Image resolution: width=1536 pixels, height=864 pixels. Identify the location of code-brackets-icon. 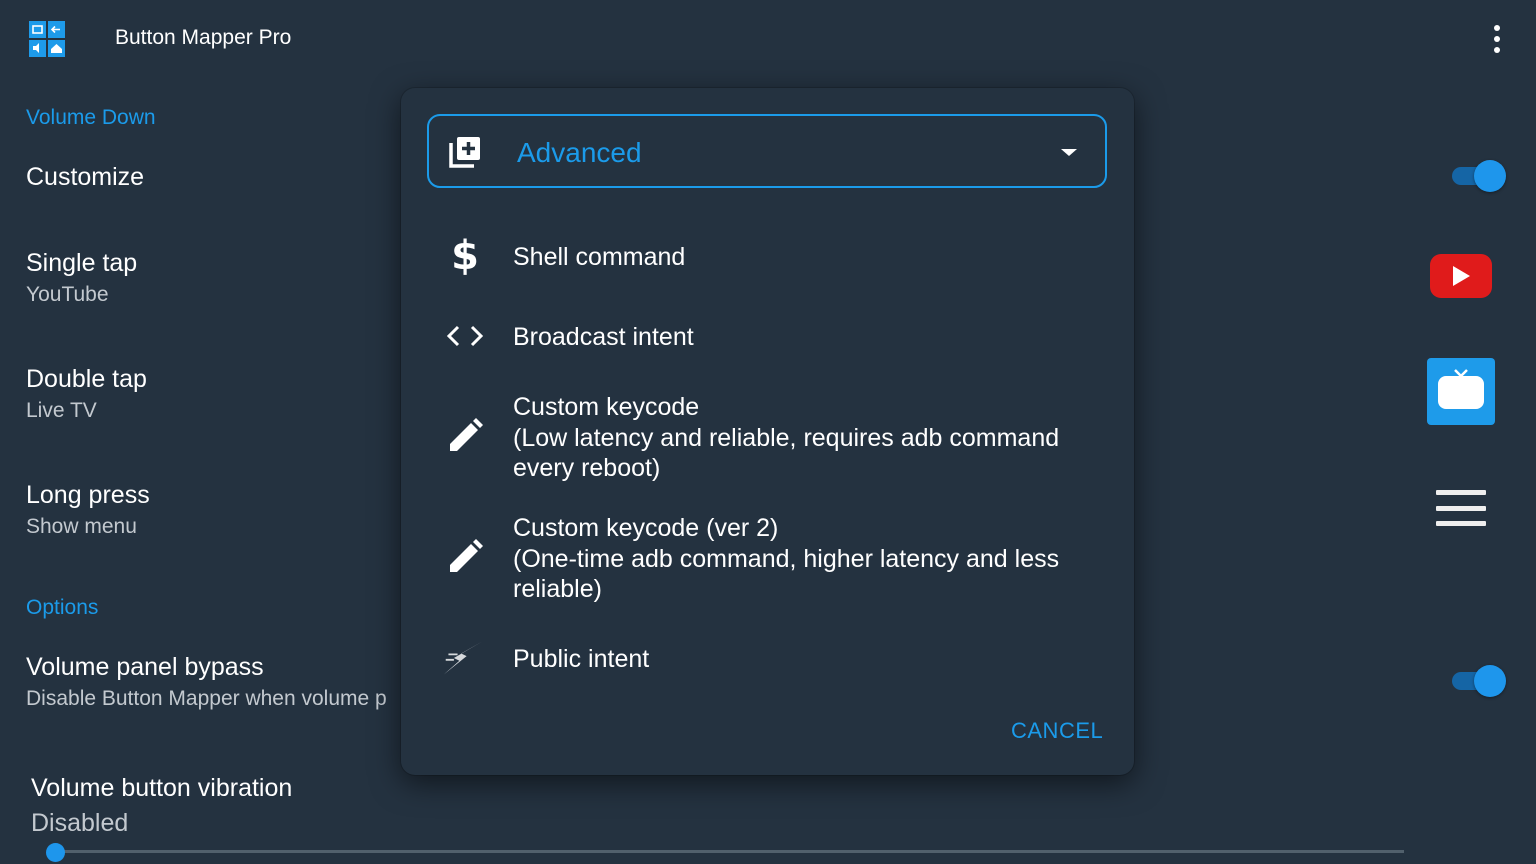
(465, 336).